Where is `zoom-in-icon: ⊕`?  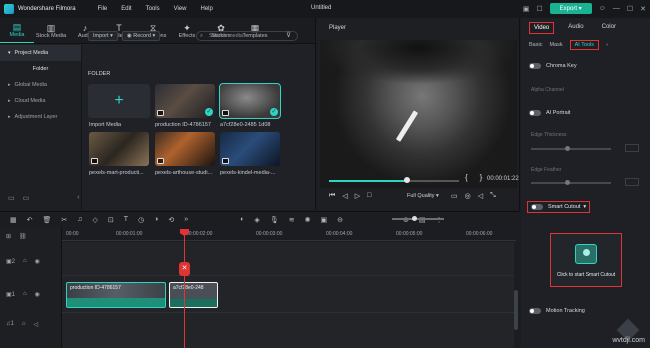 zoom-in-icon: ⊕ is located at coordinates (406, 220).